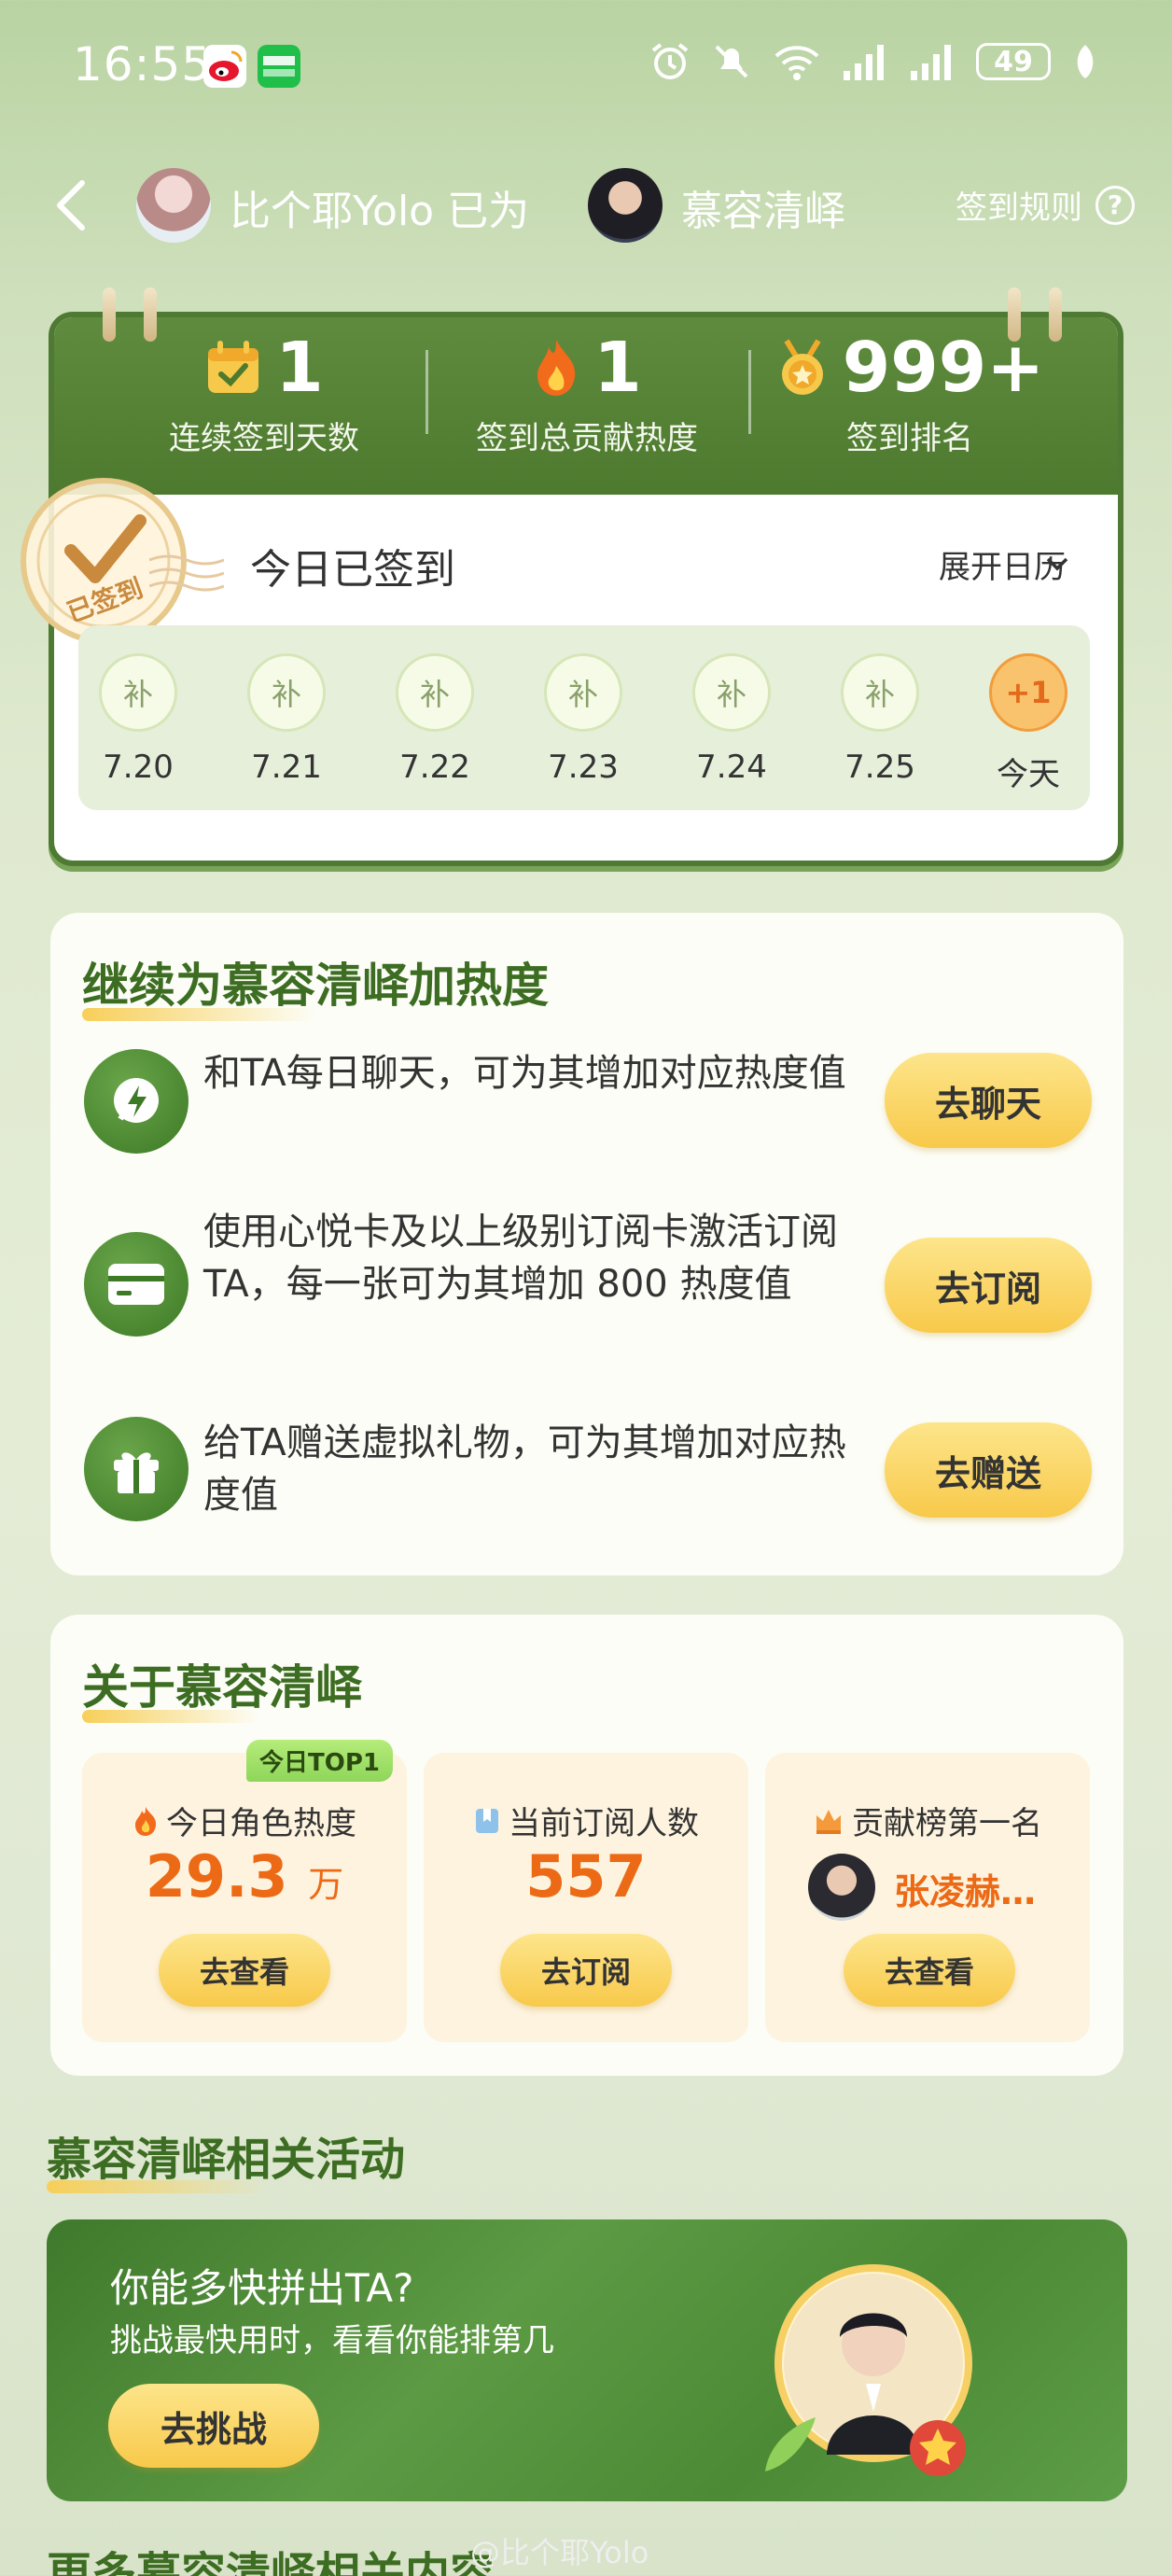 The height and width of the screenshot is (2576, 1172). Describe the element at coordinates (332, 2340) in the screenshot. I see `banner-subtitle: 挑战最快用时，看看你能排第几` at that location.